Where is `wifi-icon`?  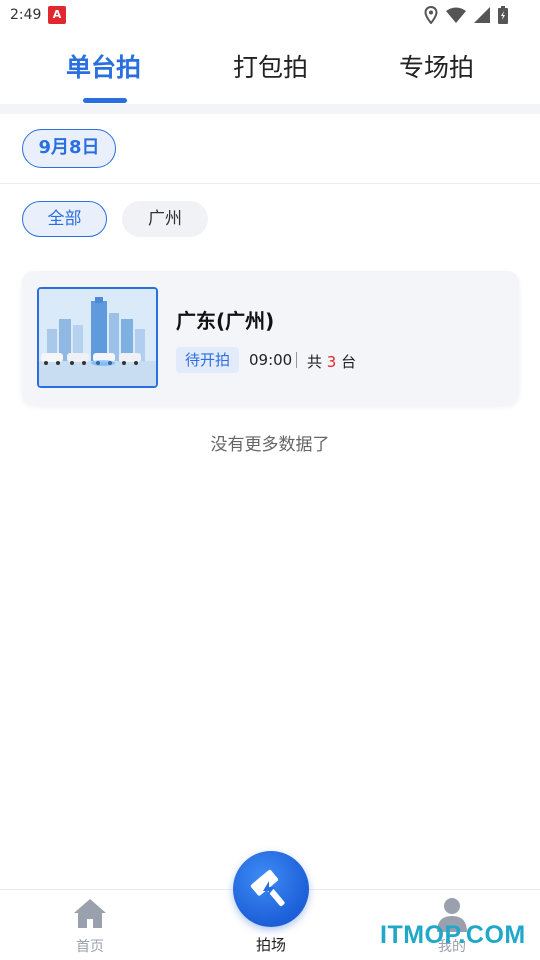 wifi-icon is located at coordinates (456, 15).